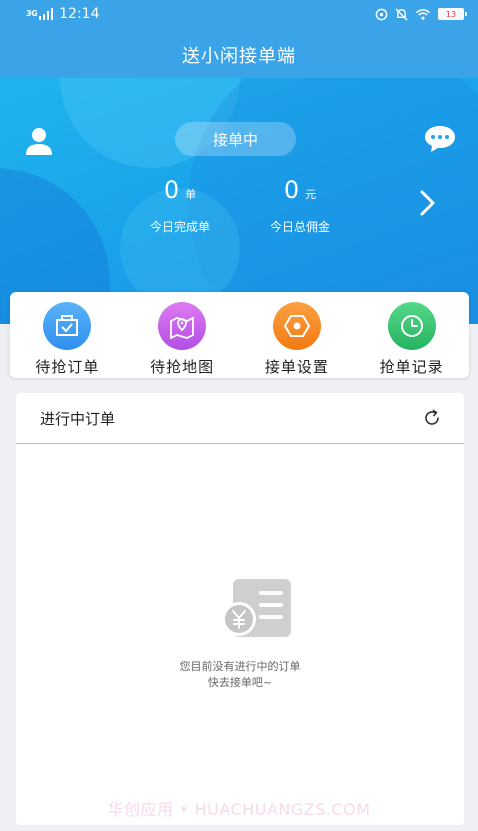  I want to click on today-completed-label: 今日完成单, so click(179, 227).